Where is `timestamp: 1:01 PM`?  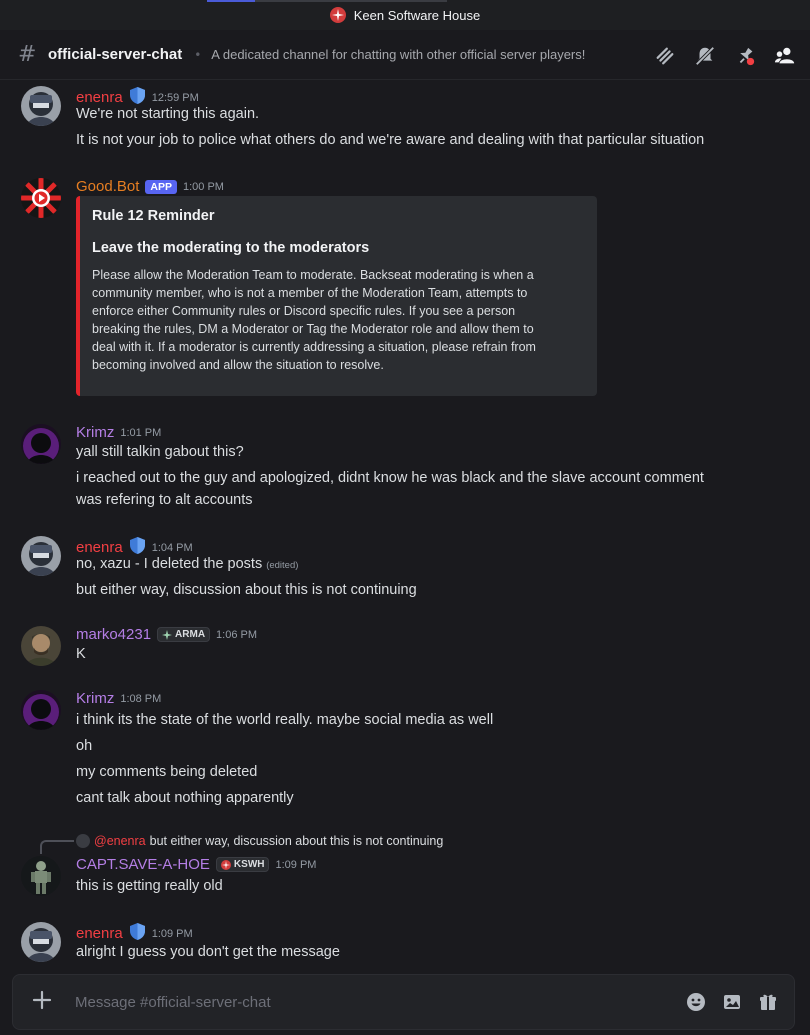
timestamp: 1:01 PM is located at coordinates (141, 432).